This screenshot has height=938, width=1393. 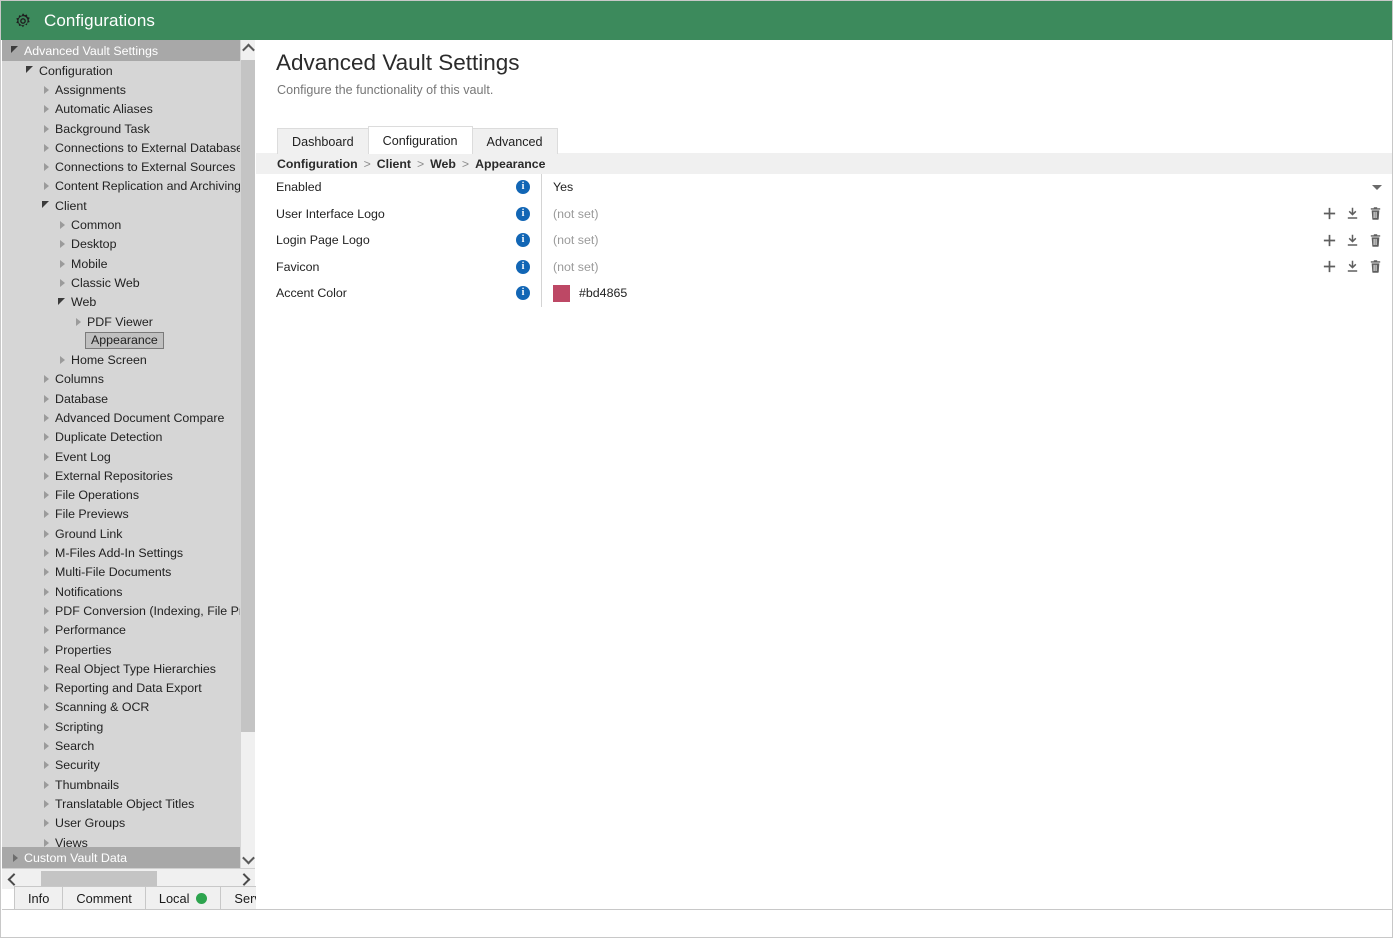 I want to click on sidebar-item-advanced-document-compare: Advanced Document Compare, so click(x=121, y=417).